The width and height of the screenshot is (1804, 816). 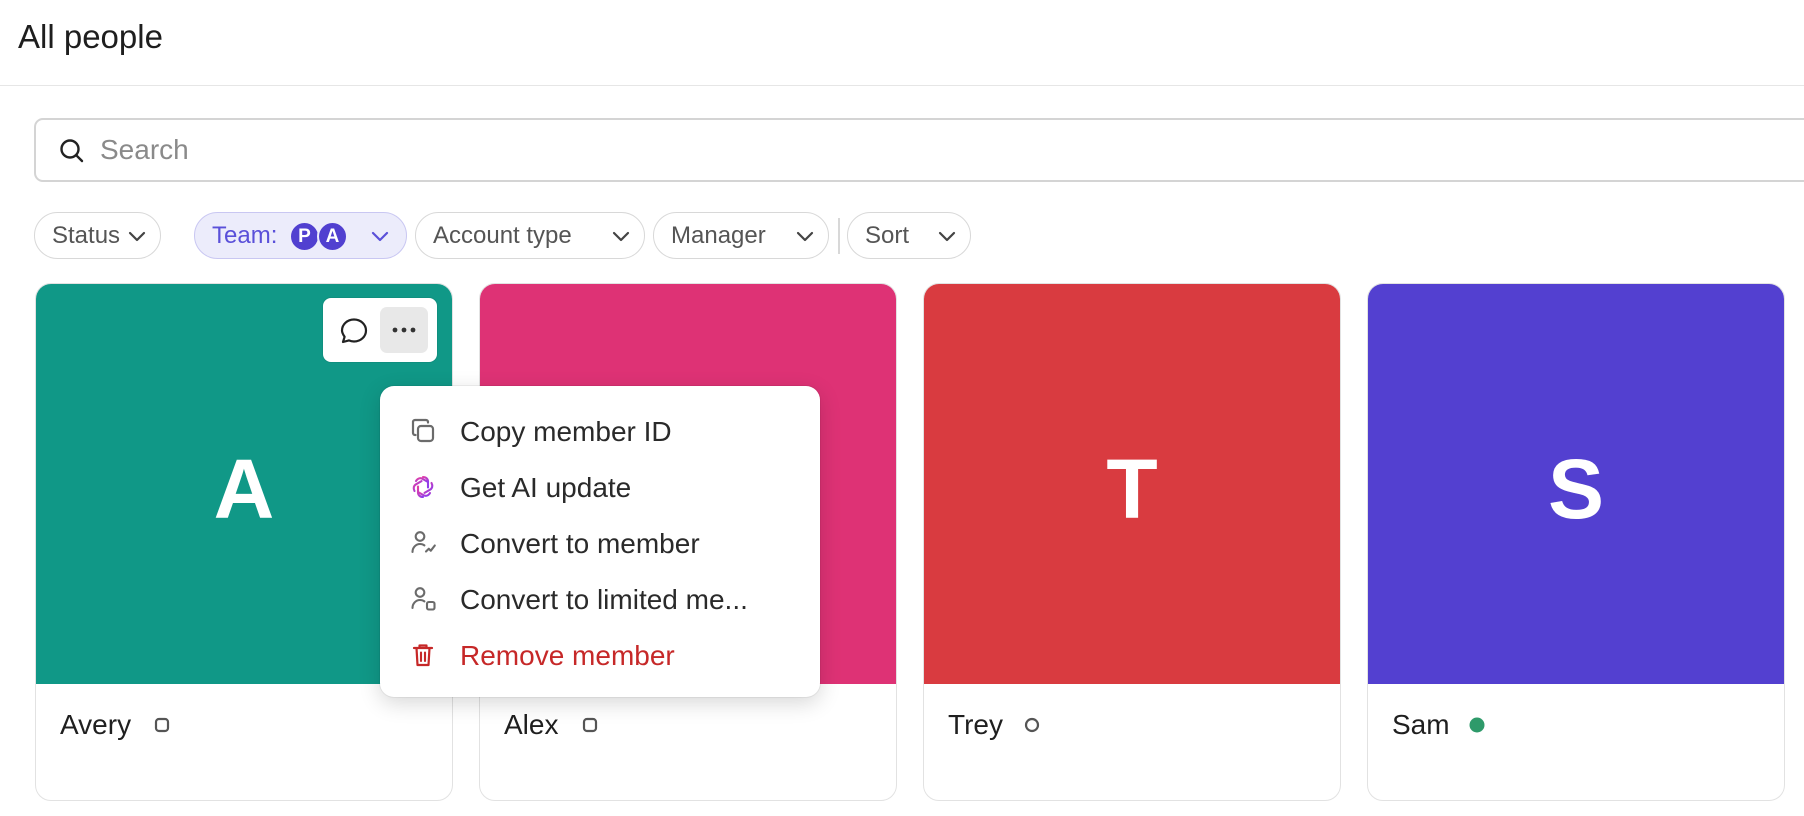 What do you see at coordinates (566, 431) in the screenshot?
I see `menu-item-label: Copy member ID` at bounding box center [566, 431].